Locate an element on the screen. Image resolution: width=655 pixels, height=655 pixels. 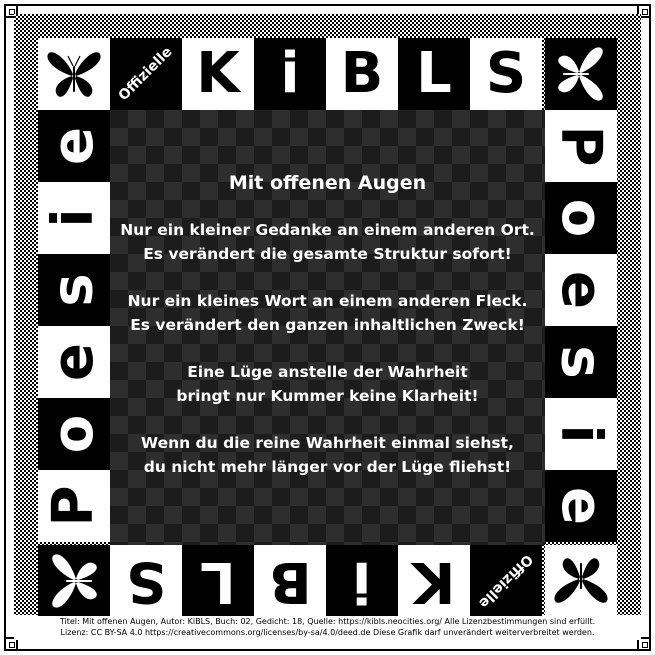
poem-title: Mit offenen Augen is located at coordinates (327, 183).